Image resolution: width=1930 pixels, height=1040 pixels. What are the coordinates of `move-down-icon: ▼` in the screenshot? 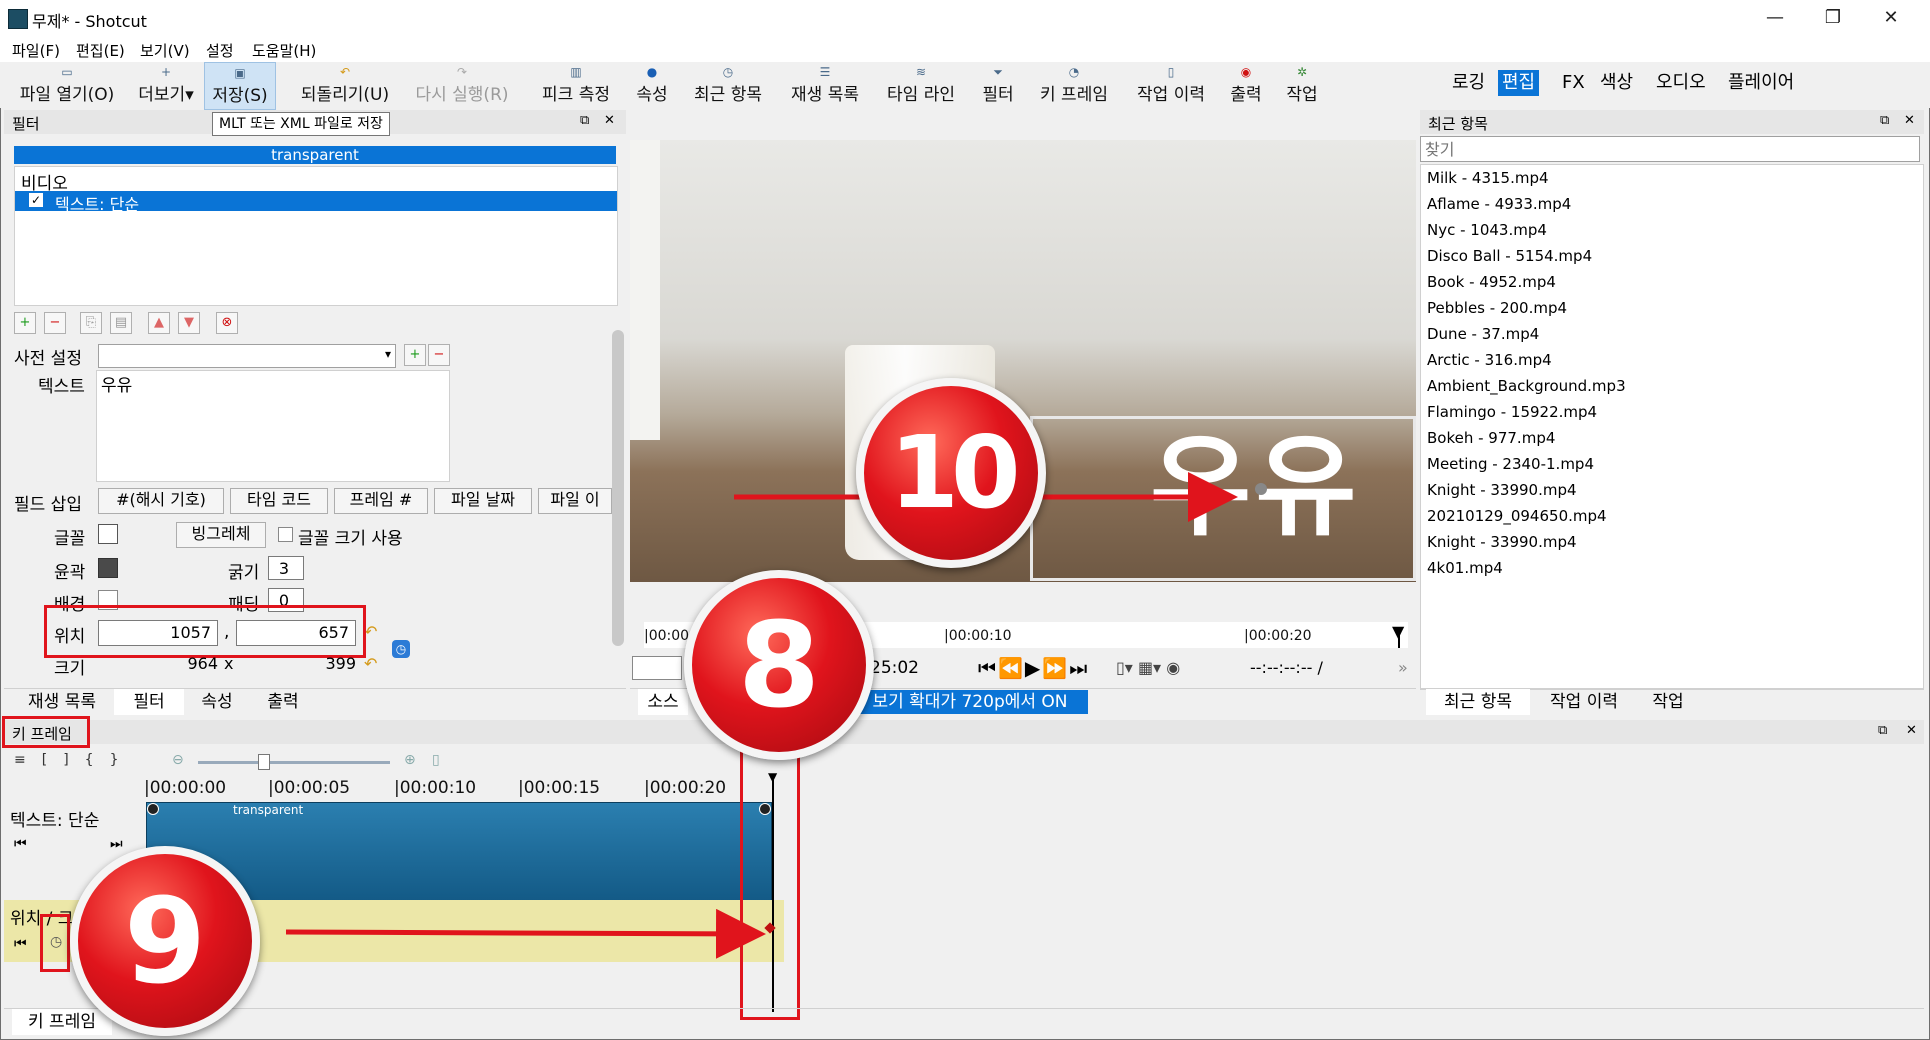 It's located at (189, 323).